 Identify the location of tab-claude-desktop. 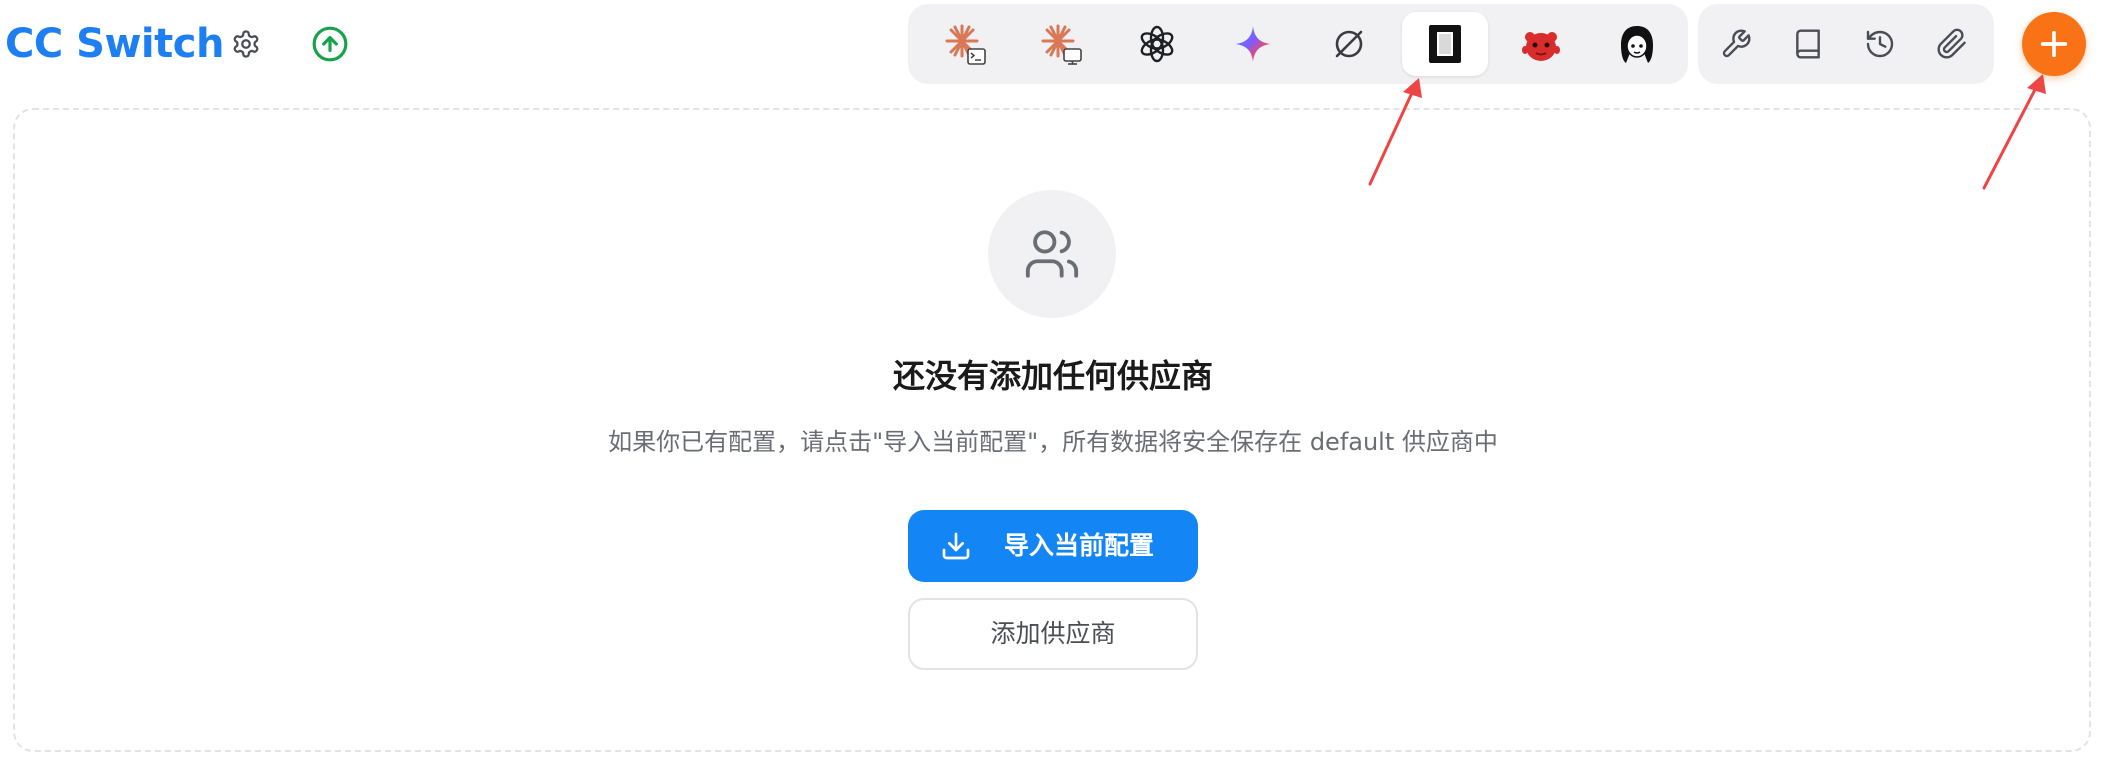
(1061, 44).